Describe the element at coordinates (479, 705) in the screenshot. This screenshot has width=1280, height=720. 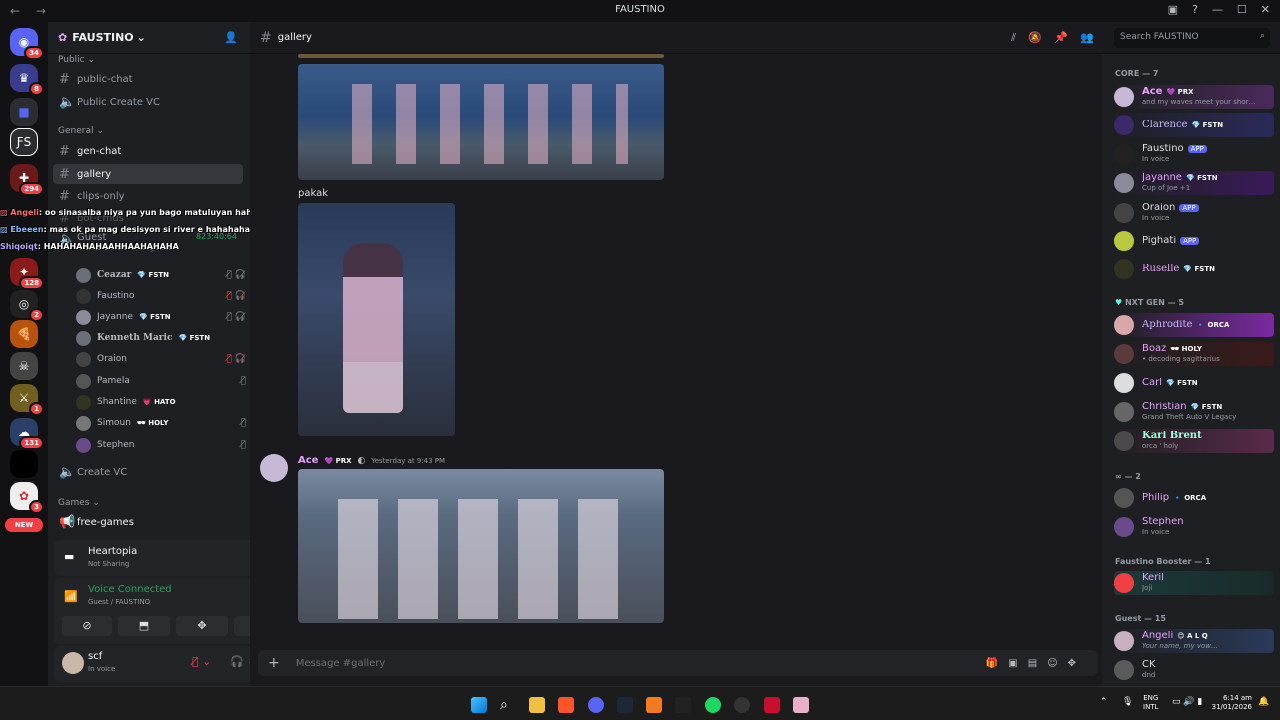
I see `start-icon` at that location.